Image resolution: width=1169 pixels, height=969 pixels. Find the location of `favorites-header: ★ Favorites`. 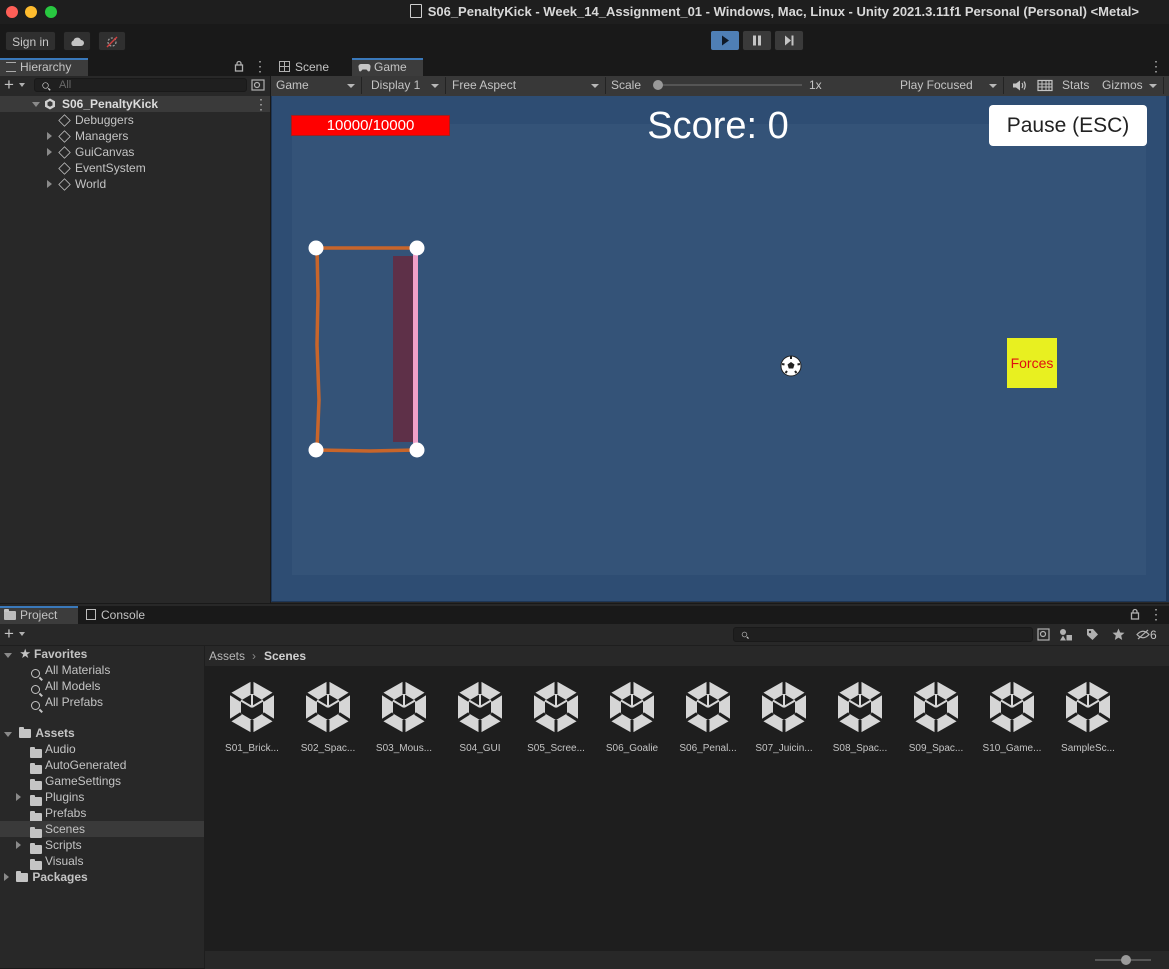

favorites-header: ★ Favorites is located at coordinates (102, 654).